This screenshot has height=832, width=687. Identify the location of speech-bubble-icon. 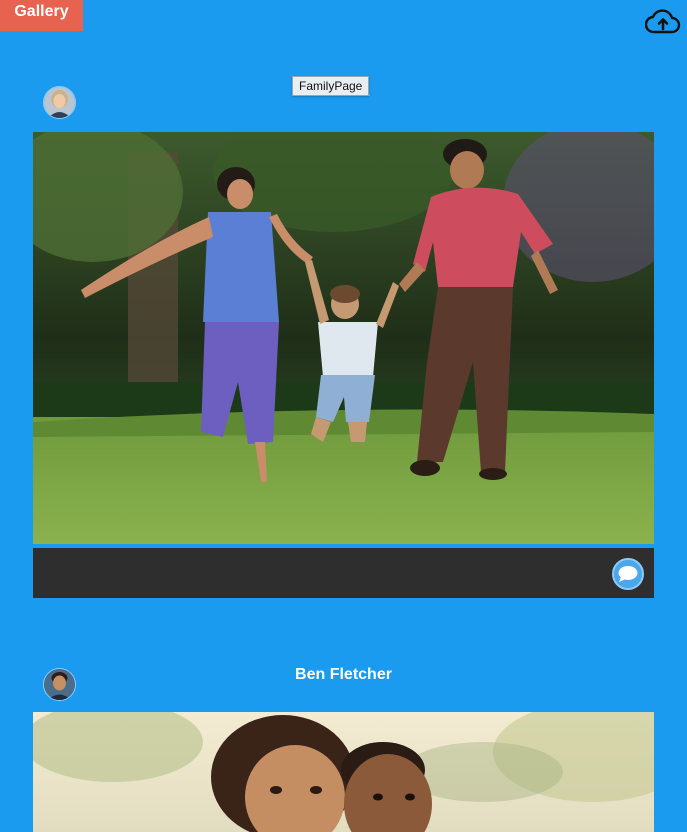
(628, 574).